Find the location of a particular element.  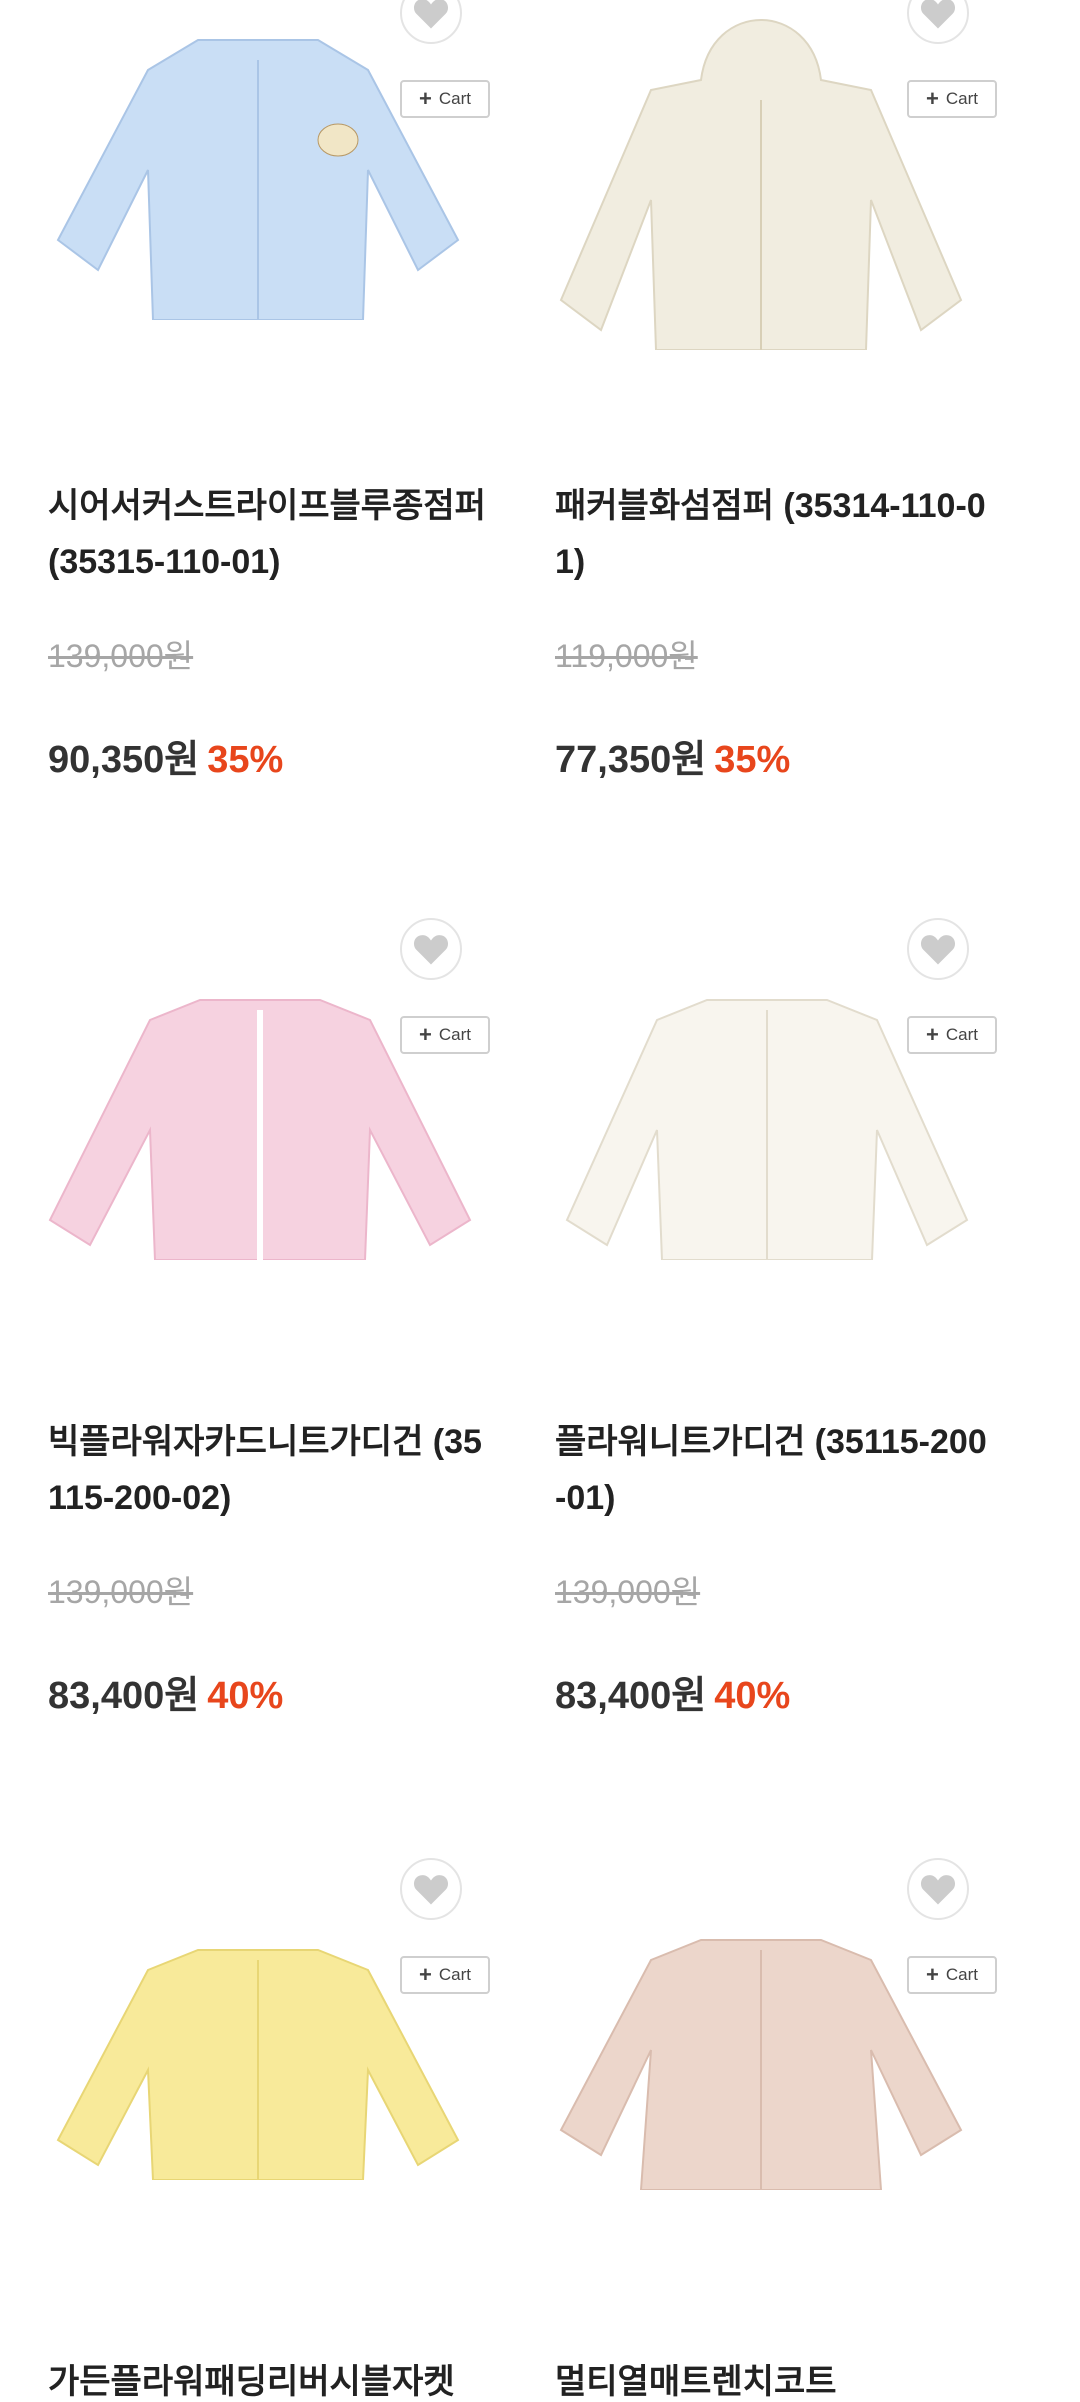

product-name: 멀티열매트렌치코트 is located at coordinates (775, 2378).